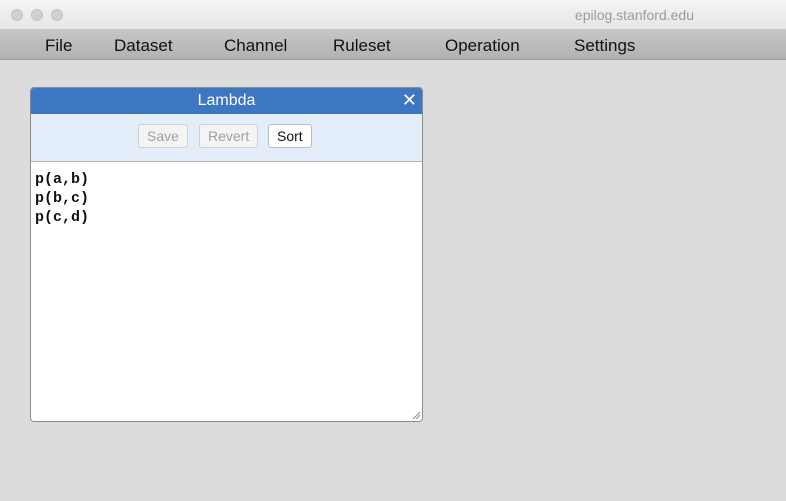 The height and width of the screenshot is (501, 786). I want to click on menu-operation: Operation, so click(482, 46).